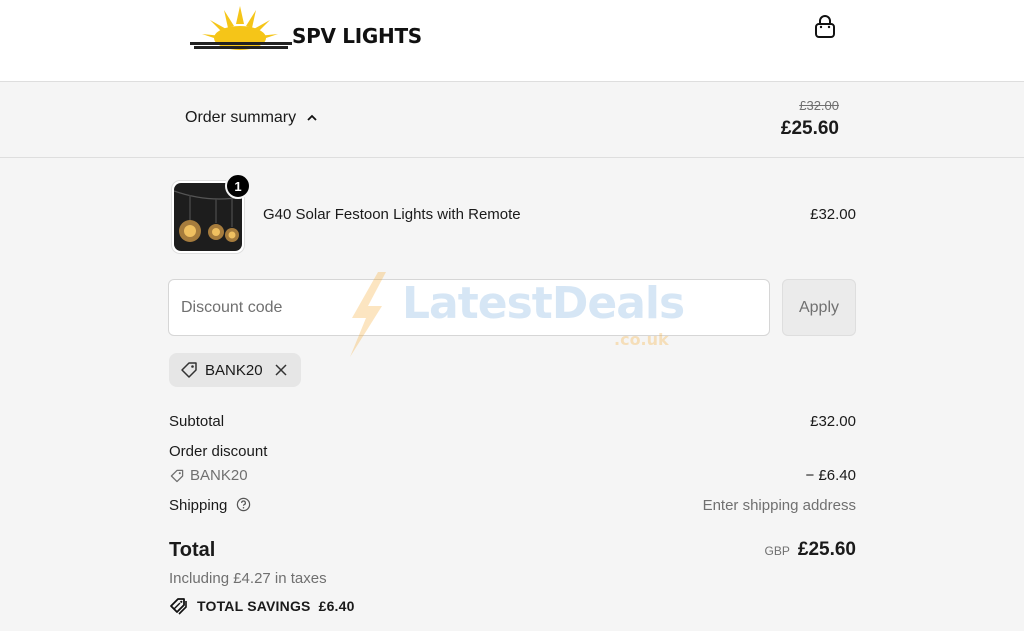 This screenshot has width=1024, height=631. What do you see at coordinates (218, 451) in the screenshot?
I see `order-discount-label: Order discount` at bounding box center [218, 451].